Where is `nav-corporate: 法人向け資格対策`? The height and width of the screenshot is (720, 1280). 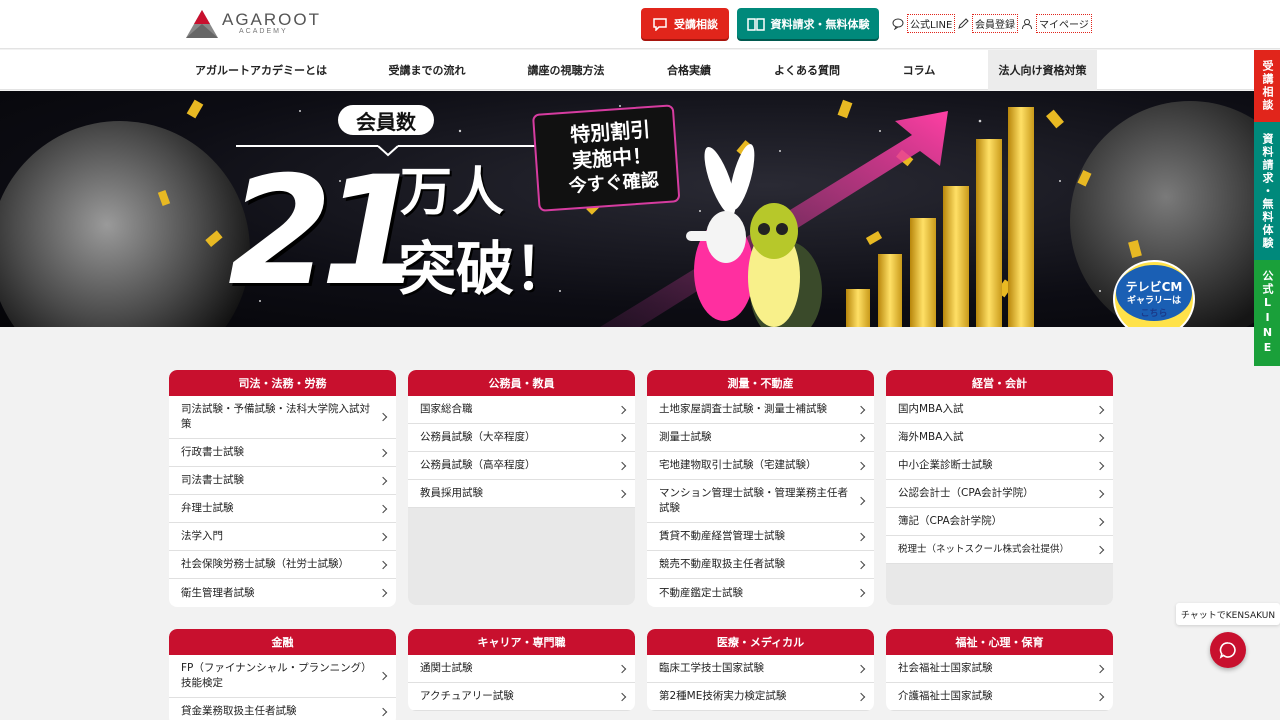
nav-corporate: 法人向け資格対策 is located at coordinates (1042, 70).